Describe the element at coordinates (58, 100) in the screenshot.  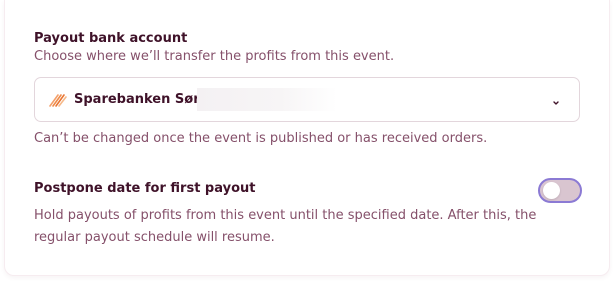
I see `sparebanken-logo-icon` at that location.